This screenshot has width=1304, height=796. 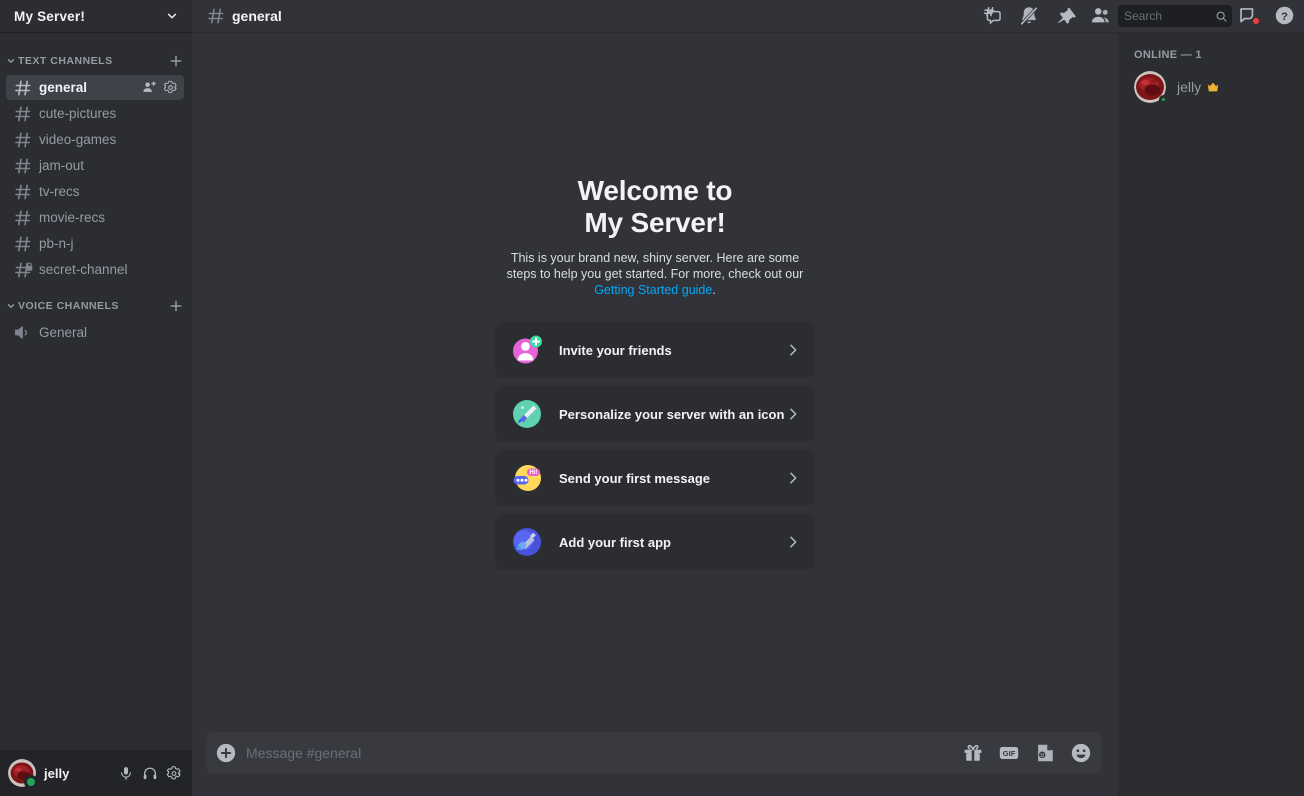 What do you see at coordinates (68, 306) in the screenshot?
I see `category-label-voice: VOICE CHANNELS` at bounding box center [68, 306].